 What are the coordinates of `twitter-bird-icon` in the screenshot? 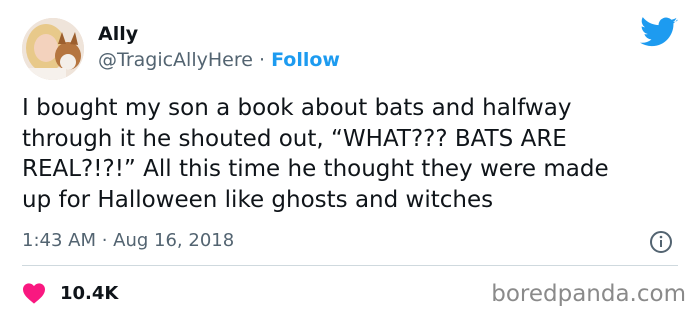 It's located at (659, 33).